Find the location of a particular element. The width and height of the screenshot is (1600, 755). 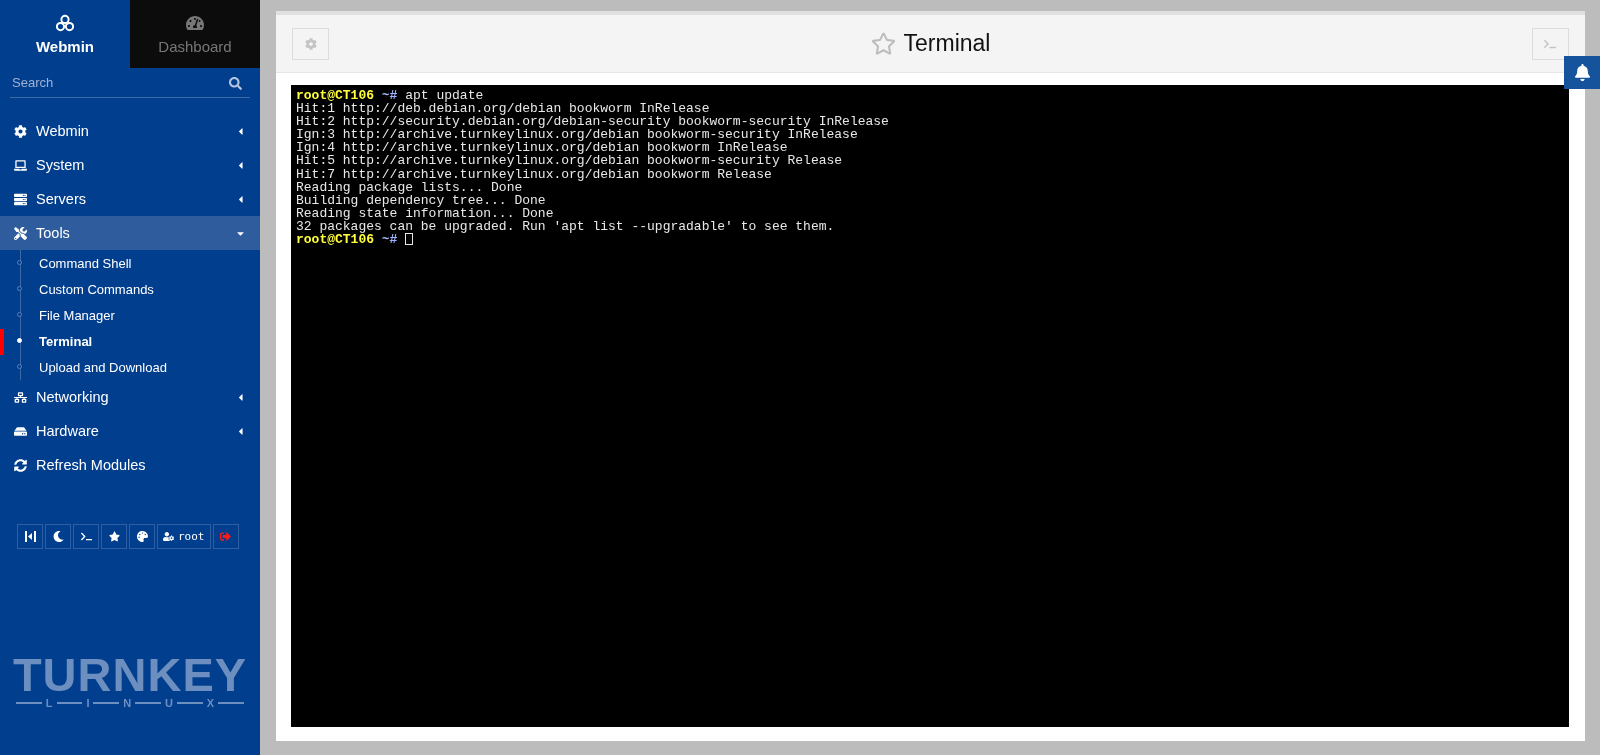

sidebar-menu-item: Hardware is located at coordinates (130, 431).